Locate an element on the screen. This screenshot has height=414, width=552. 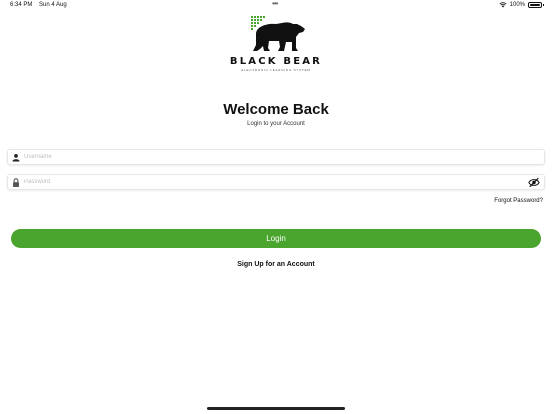
bear-logo-icon is located at coordinates (278, 33).